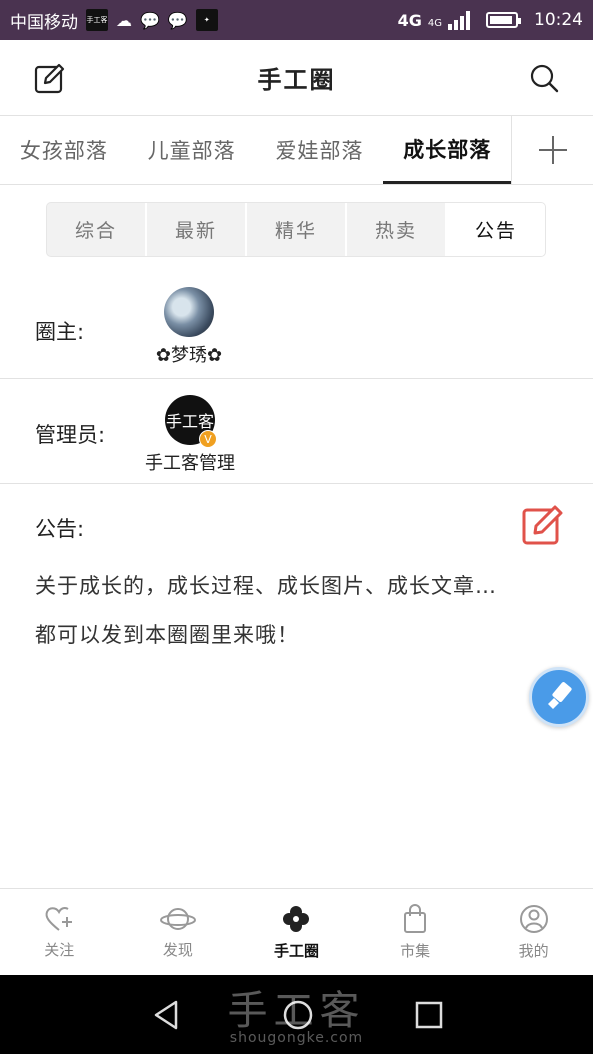 This screenshot has height=1054, width=593. I want to click on wechat-icon-2: 💬, so click(177, 20).